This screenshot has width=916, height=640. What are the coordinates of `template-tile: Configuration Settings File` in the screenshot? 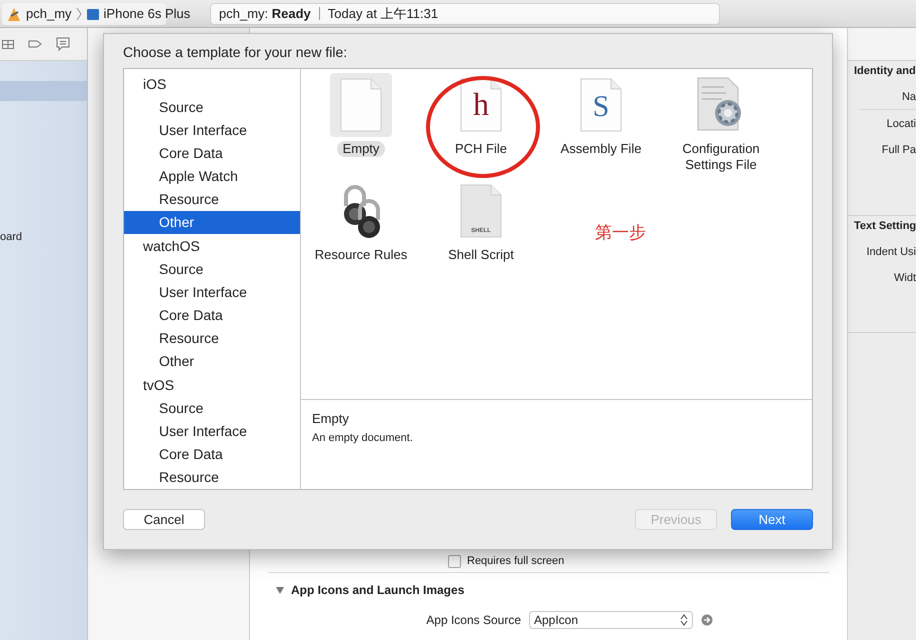 It's located at (721, 125).